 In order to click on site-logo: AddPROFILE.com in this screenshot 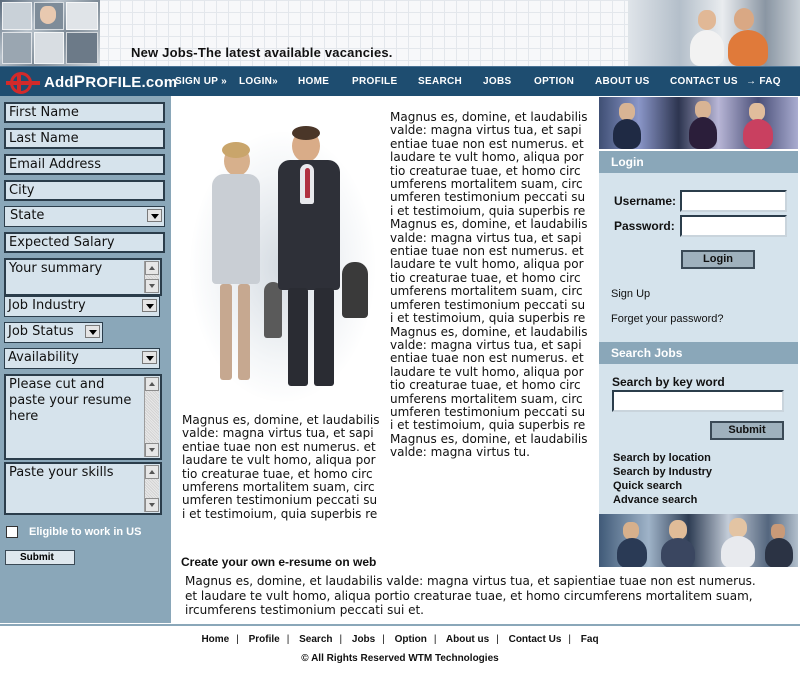, I will do `click(91, 82)`.